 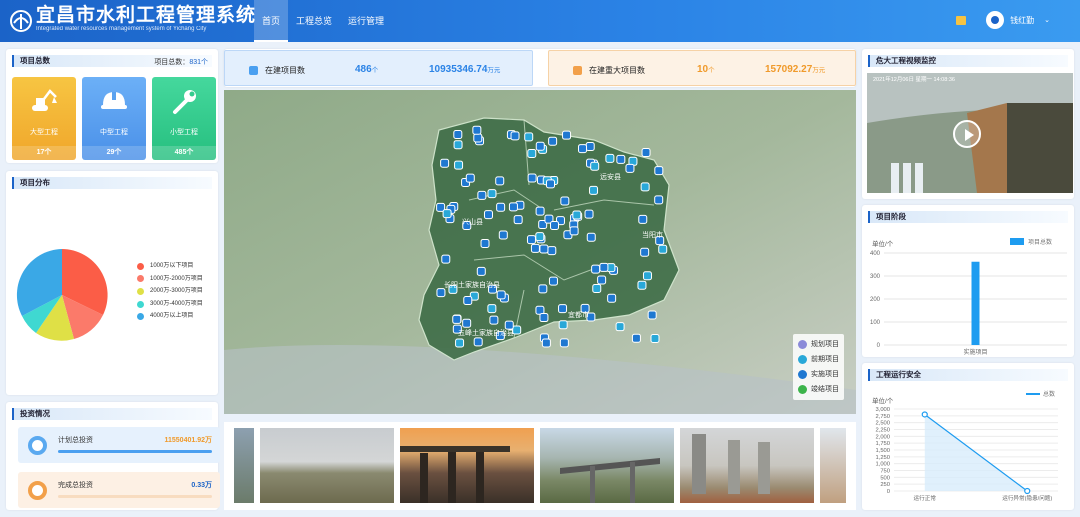 What do you see at coordinates (975, 303) in the screenshot?
I see `bar` at bounding box center [975, 303].